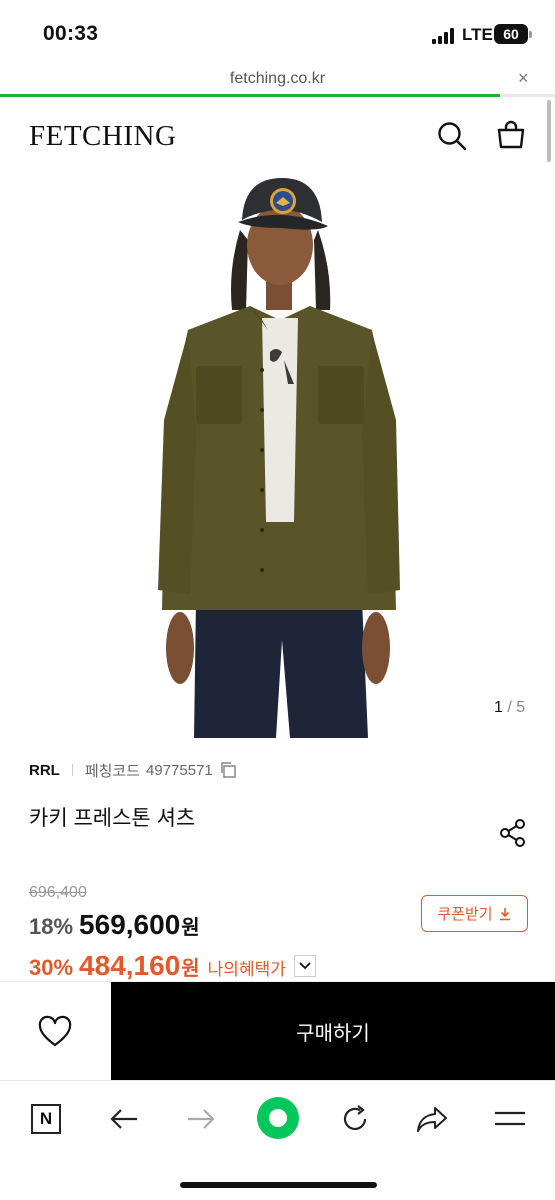 The image size is (555, 1200). I want to click on copy-icon, so click(228, 770).